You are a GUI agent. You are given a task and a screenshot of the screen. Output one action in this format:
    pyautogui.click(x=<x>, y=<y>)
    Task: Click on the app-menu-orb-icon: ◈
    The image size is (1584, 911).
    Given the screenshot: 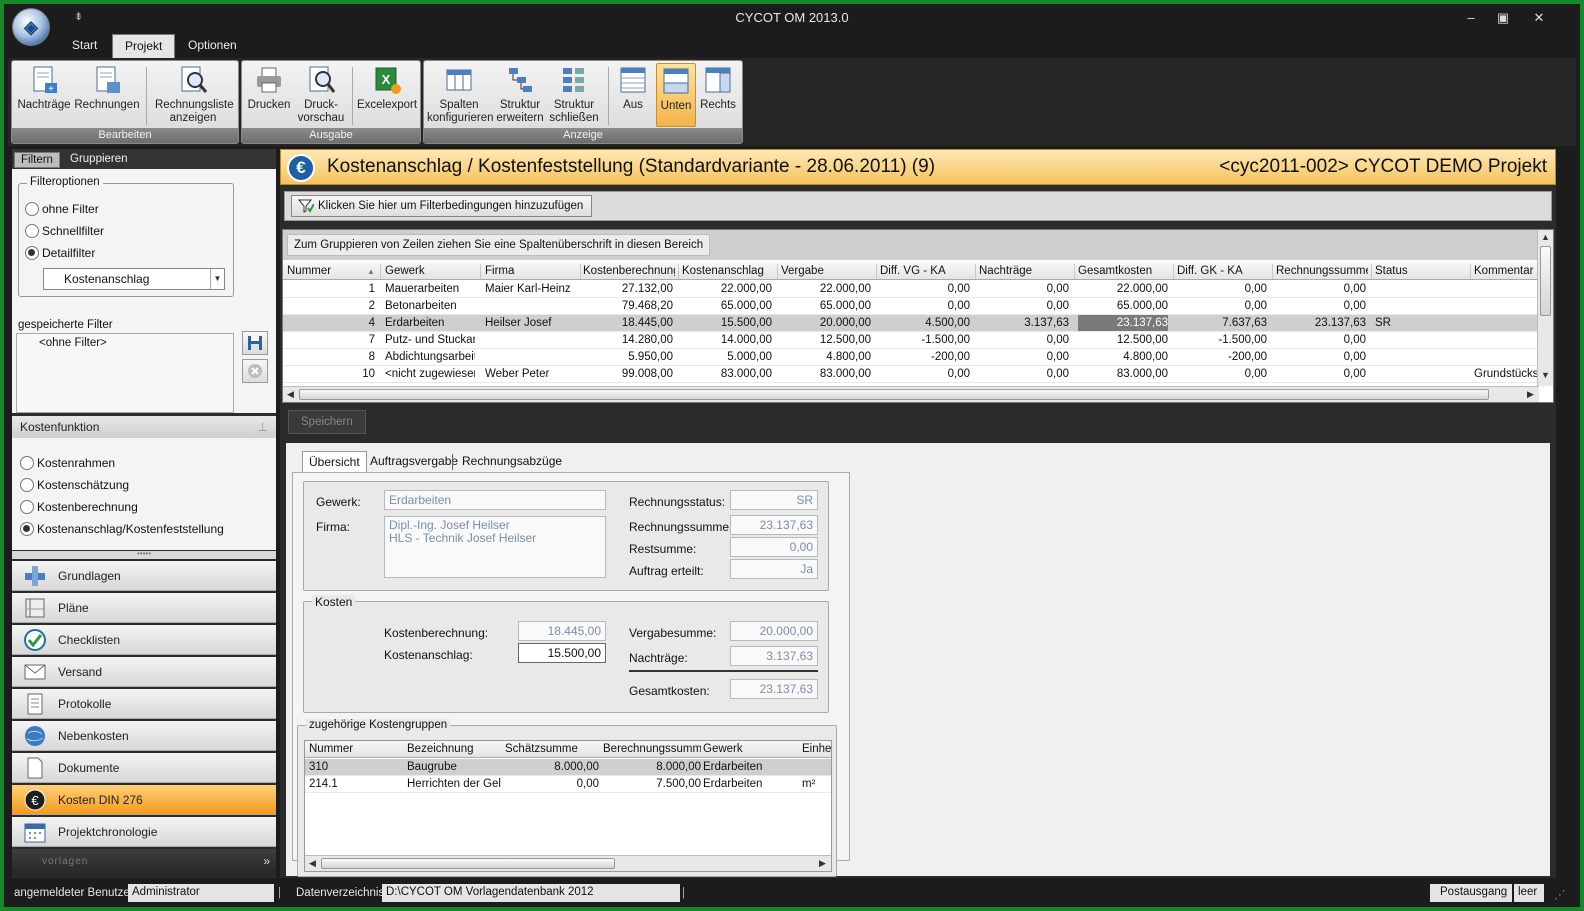 What is the action you would take?
    pyautogui.click(x=31, y=27)
    